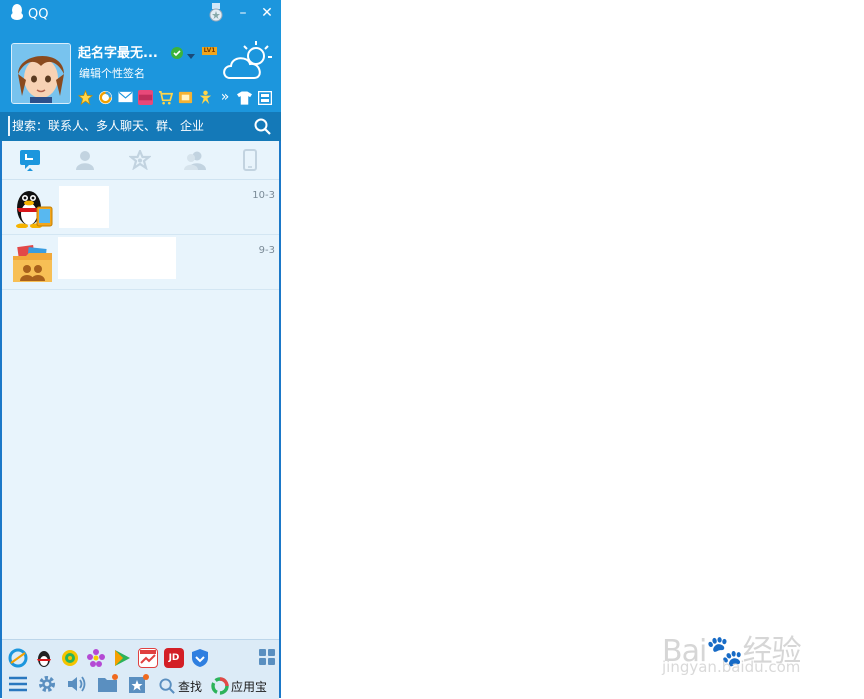 The width and height of the screenshot is (864, 699). What do you see at coordinates (130, 126) in the screenshot?
I see `search-input` at bounding box center [130, 126].